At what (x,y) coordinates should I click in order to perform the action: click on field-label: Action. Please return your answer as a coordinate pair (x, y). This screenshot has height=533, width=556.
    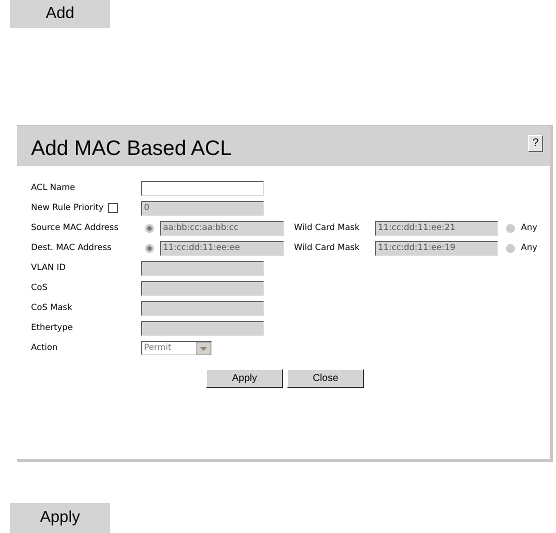
    Looking at the image, I should click on (44, 348).